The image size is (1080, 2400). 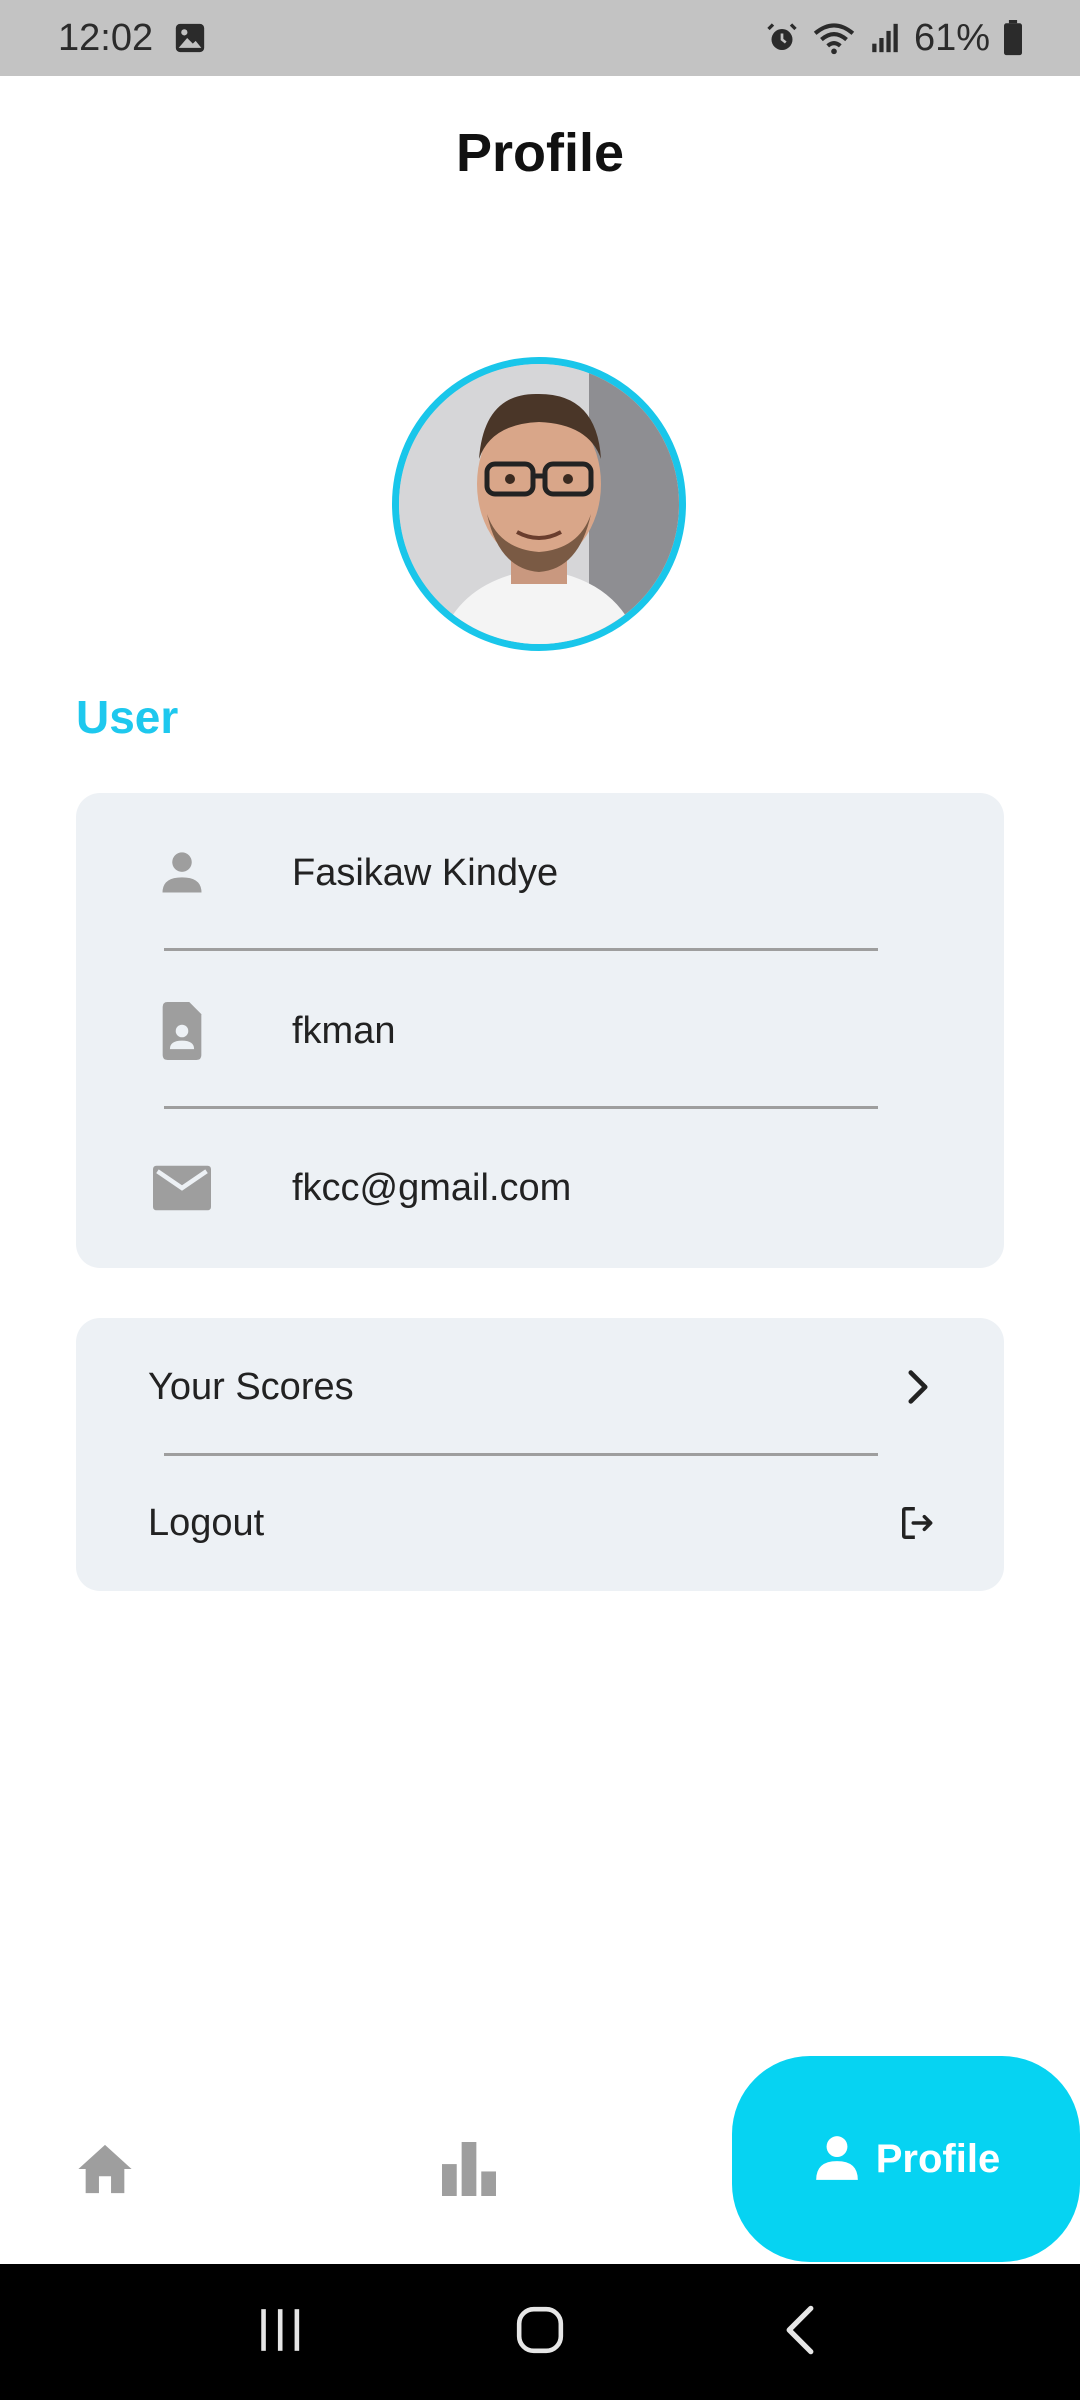 I want to click on home-system-button, so click(x=540, y=2332).